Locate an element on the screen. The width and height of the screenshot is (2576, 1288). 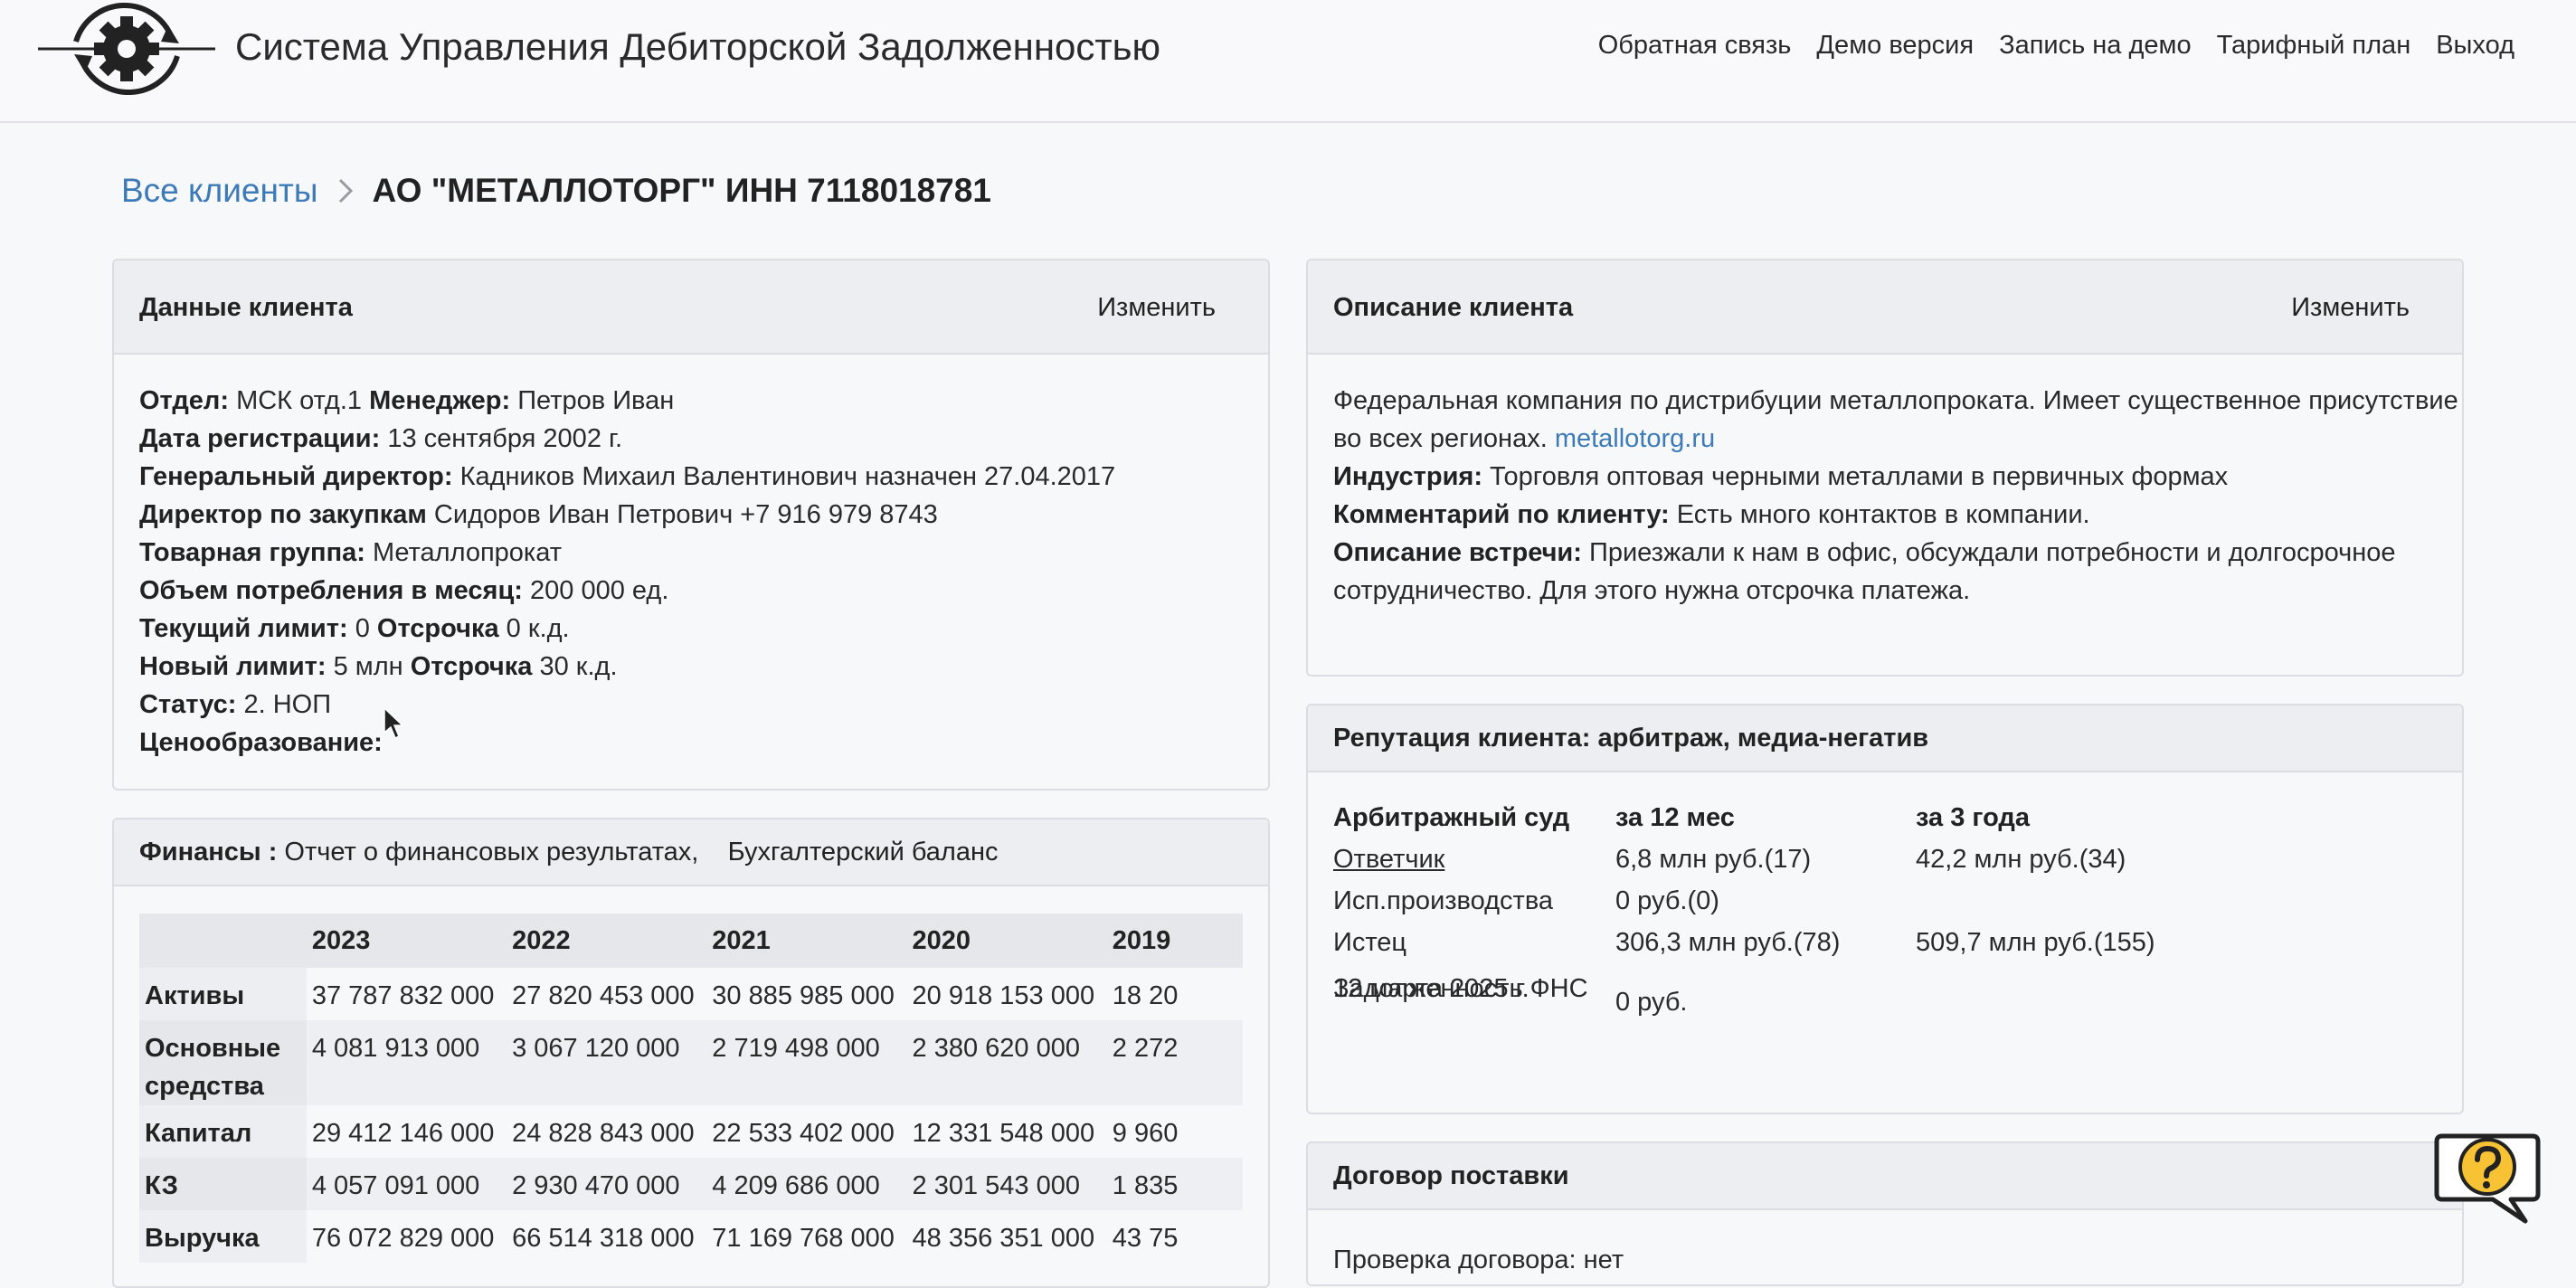
table-cell: 20 918 153 000 is located at coordinates (1004, 995).